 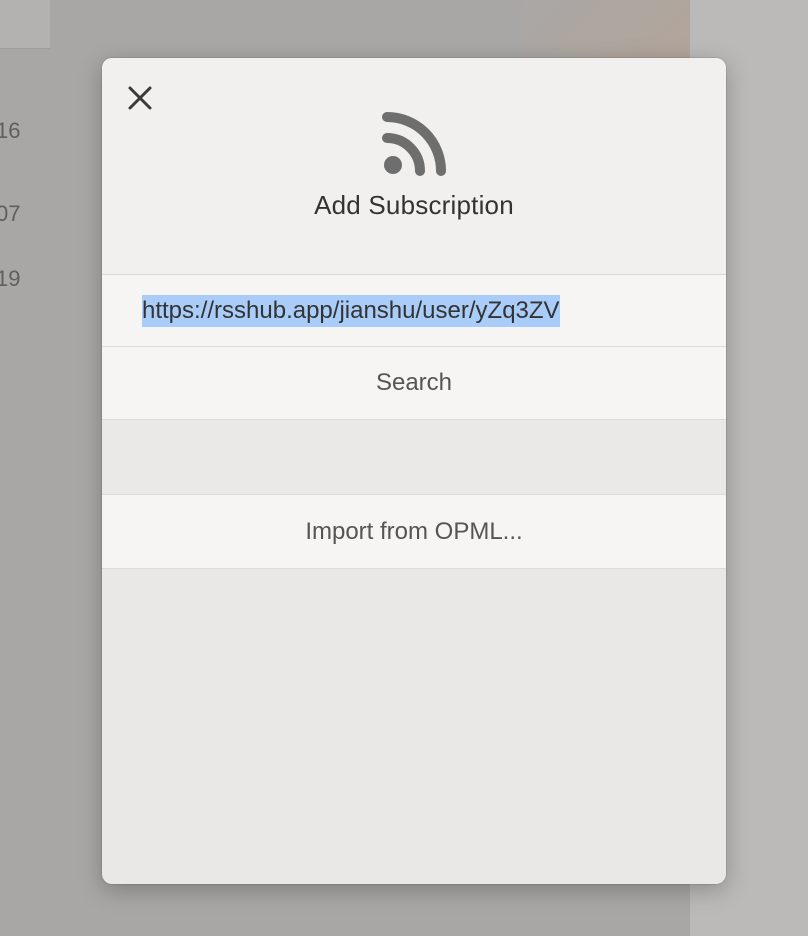 What do you see at coordinates (414, 383) in the screenshot?
I see `search-button: Search` at bounding box center [414, 383].